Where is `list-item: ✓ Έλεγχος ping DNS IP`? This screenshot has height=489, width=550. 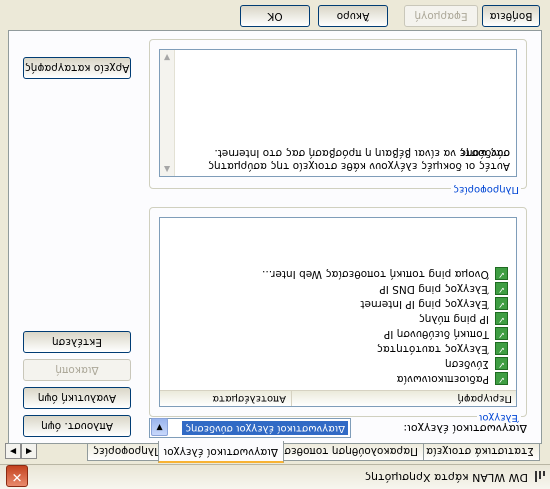
list-item: ✓ Έλεγχος ping DNS IP is located at coordinates (443, 288).